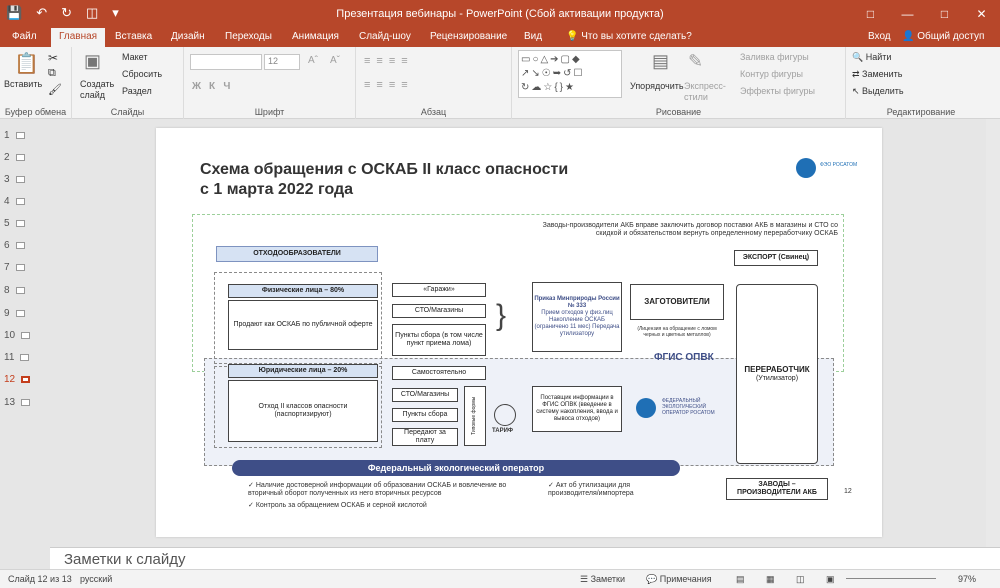  Describe the element at coordinates (53, 58) in the screenshot. I see `cut-icon: ✂` at that location.